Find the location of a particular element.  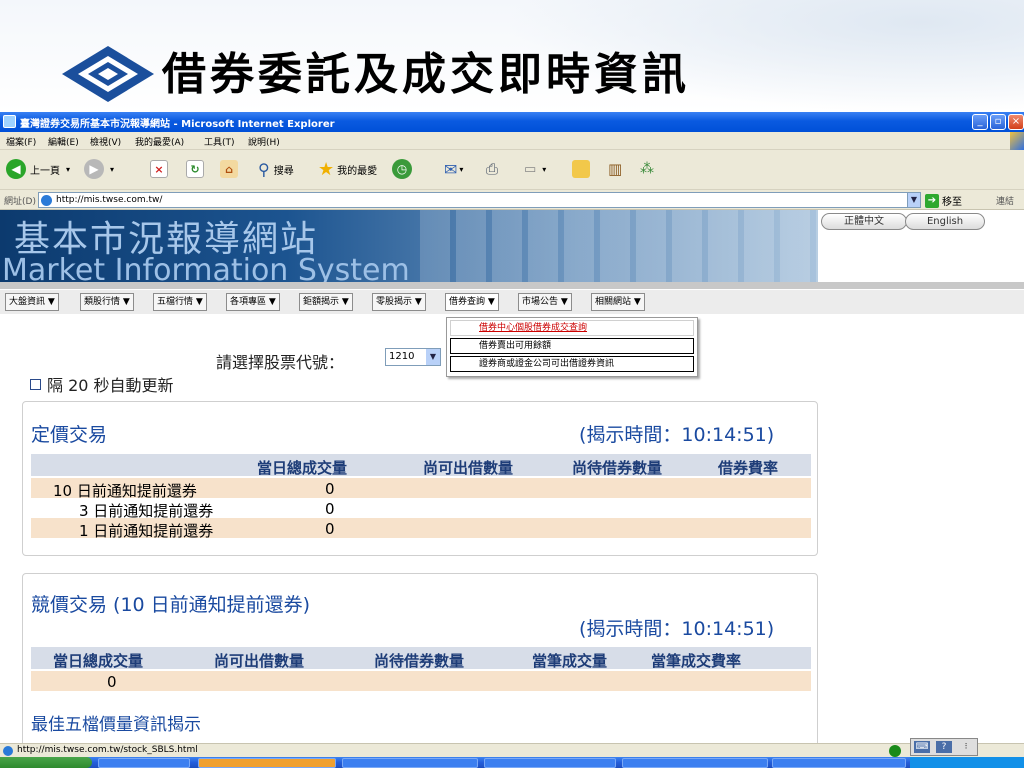

maximize-button: ▫ is located at coordinates (998, 122).